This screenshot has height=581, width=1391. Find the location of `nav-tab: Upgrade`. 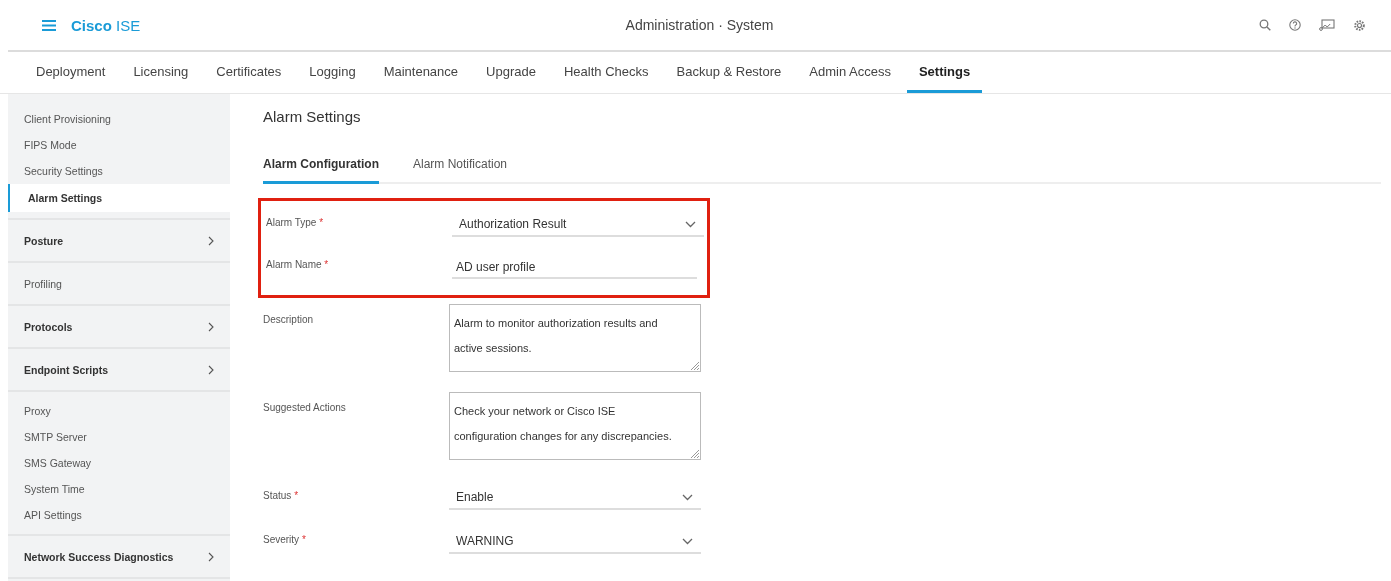

nav-tab: Upgrade is located at coordinates (511, 72).